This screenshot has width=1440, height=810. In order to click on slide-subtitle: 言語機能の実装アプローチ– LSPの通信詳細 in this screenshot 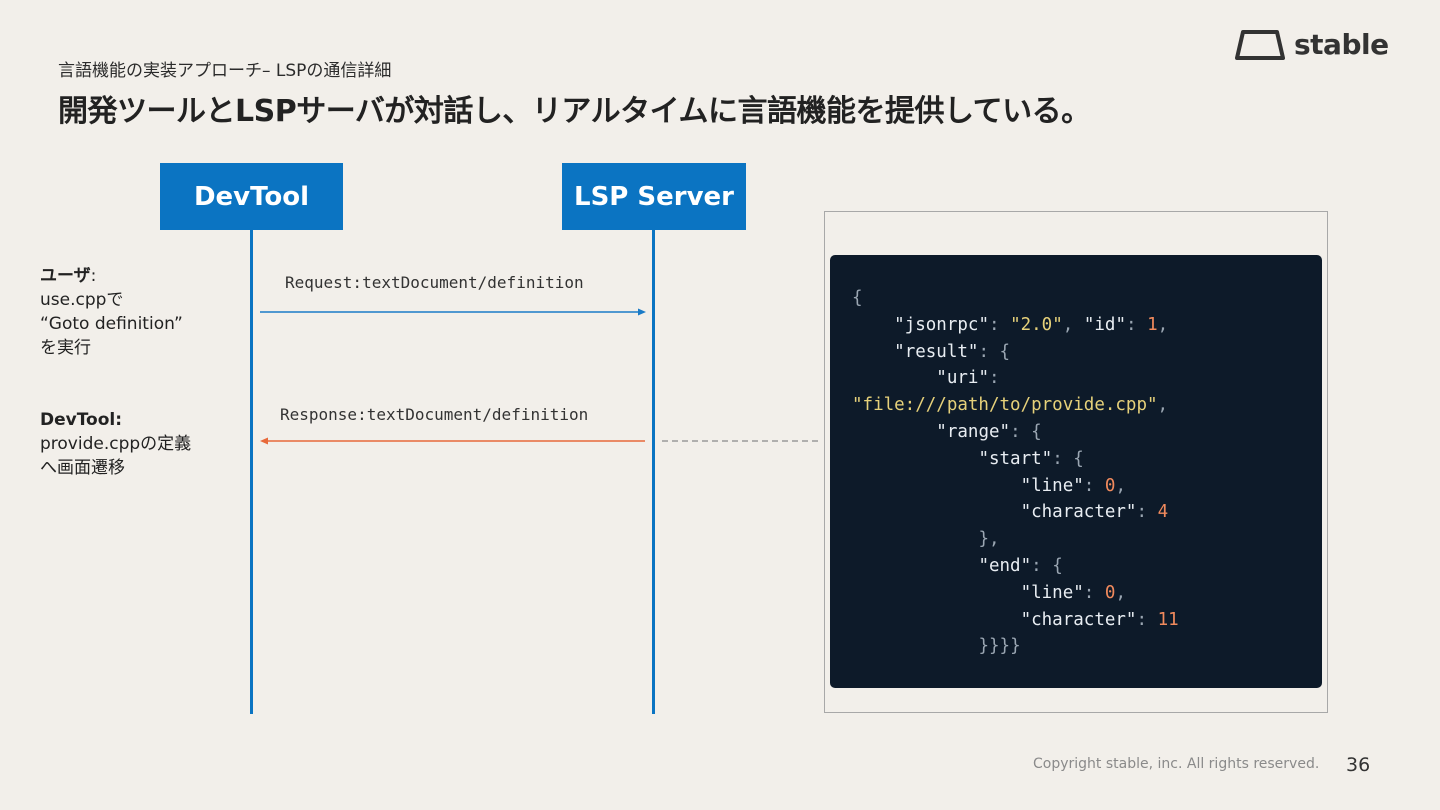, I will do `click(225, 71)`.